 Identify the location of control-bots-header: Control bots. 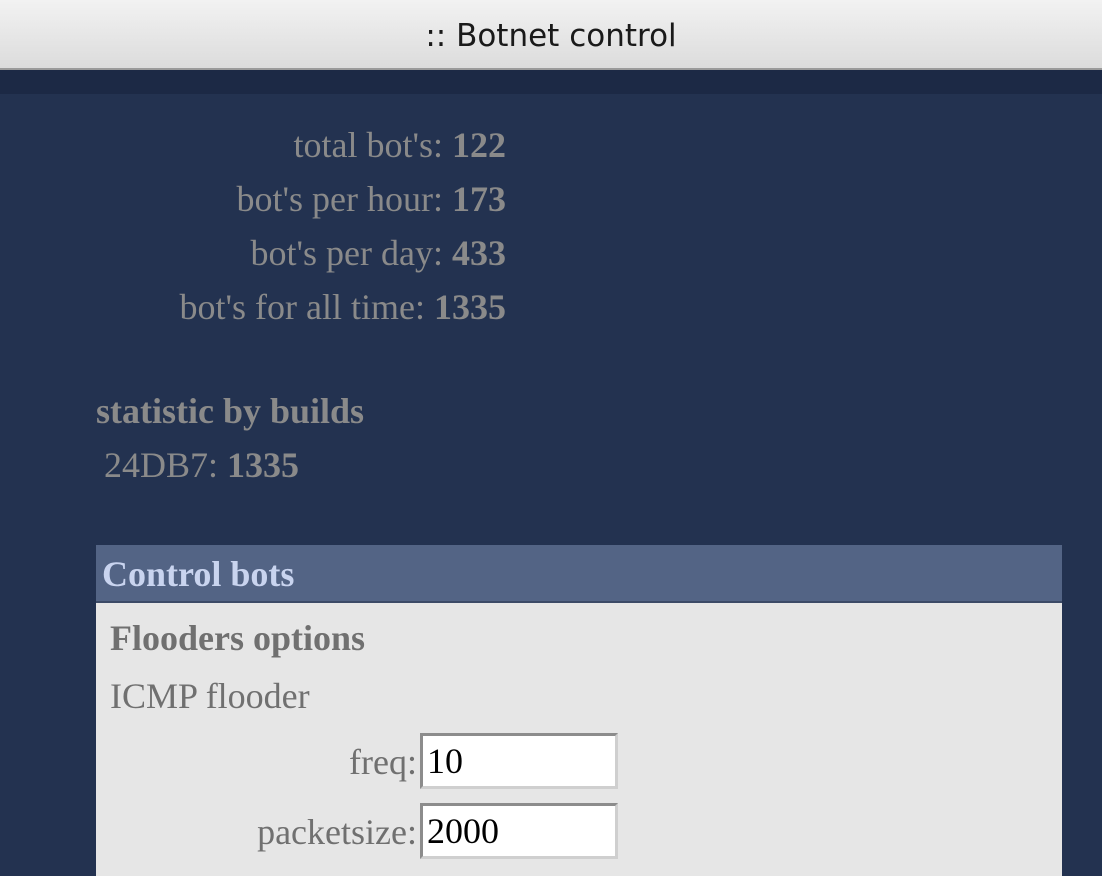
(579, 574).